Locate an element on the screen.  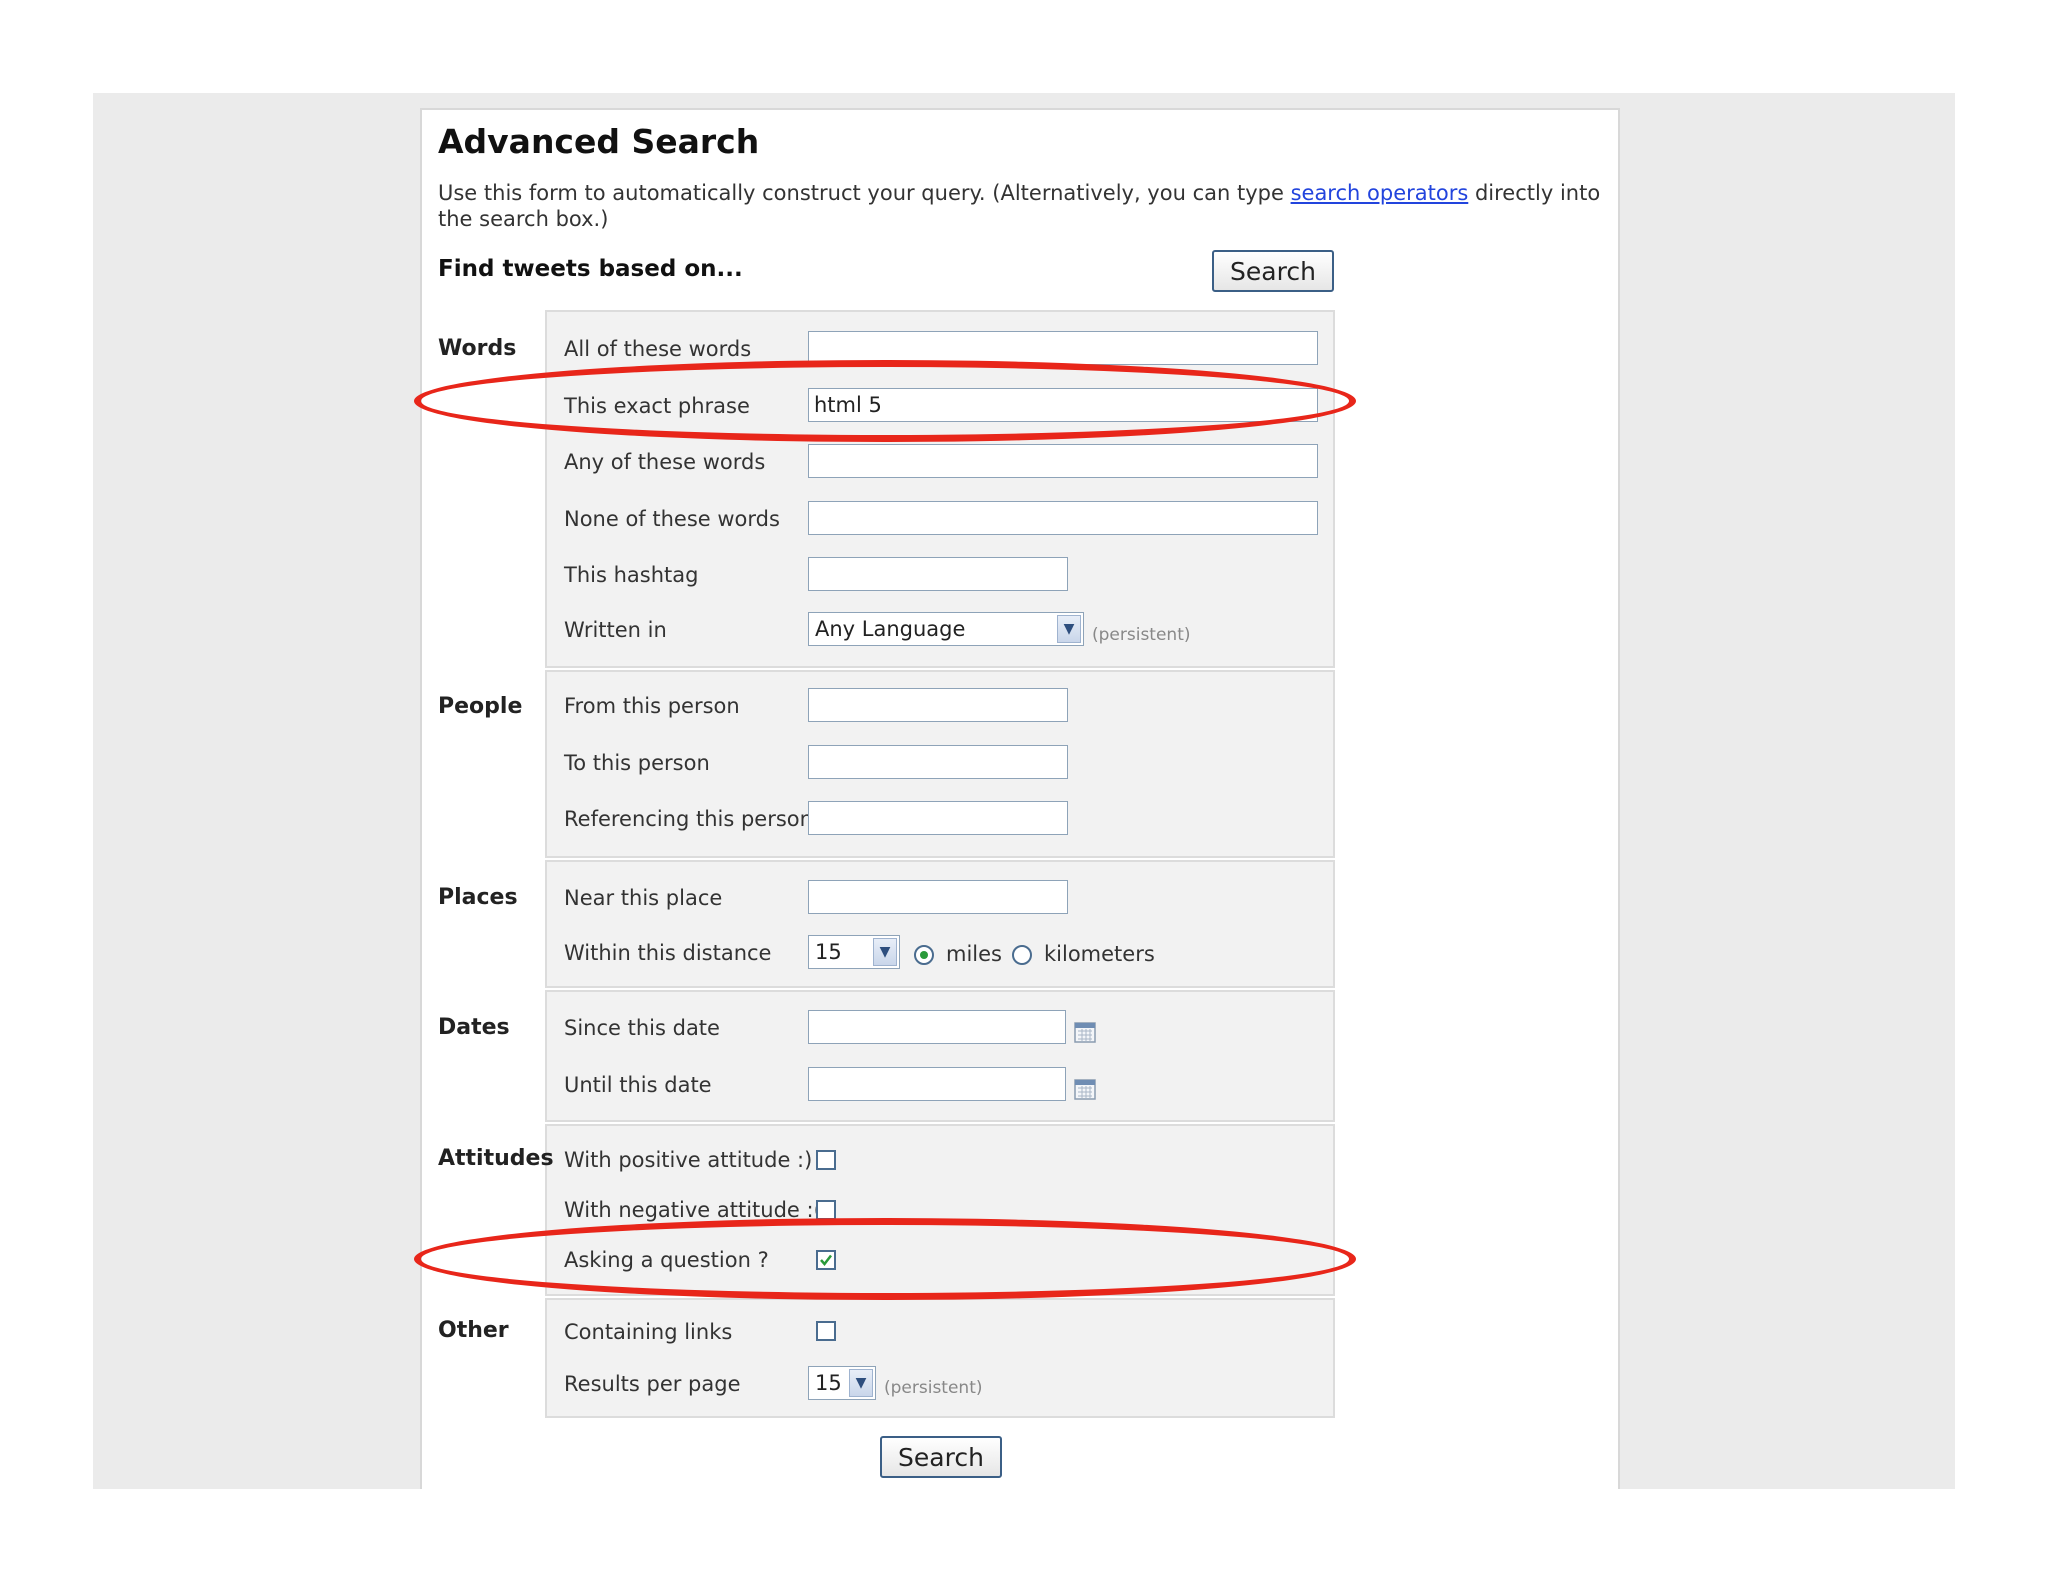
since-date-label: Since this date is located at coordinates (642, 1028).